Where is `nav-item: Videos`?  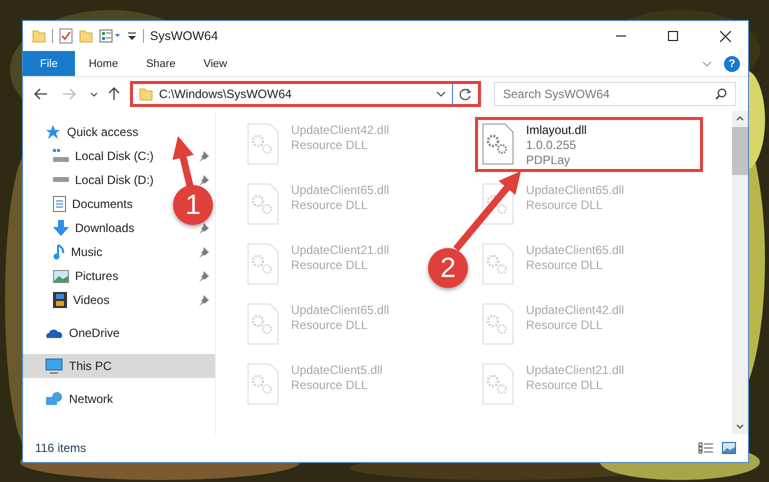
nav-item: Videos is located at coordinates (119, 300).